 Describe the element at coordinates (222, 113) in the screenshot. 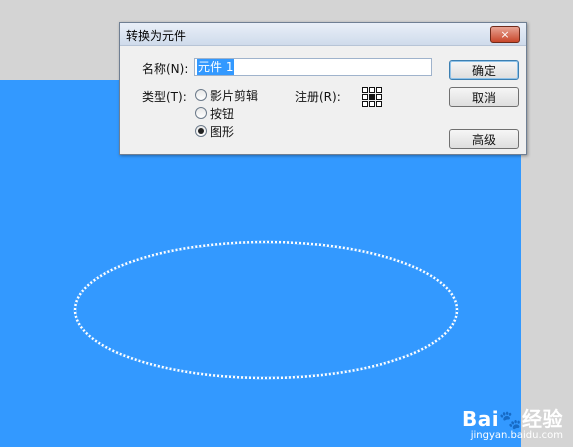

I see `radio-button-label: 按钮` at that location.